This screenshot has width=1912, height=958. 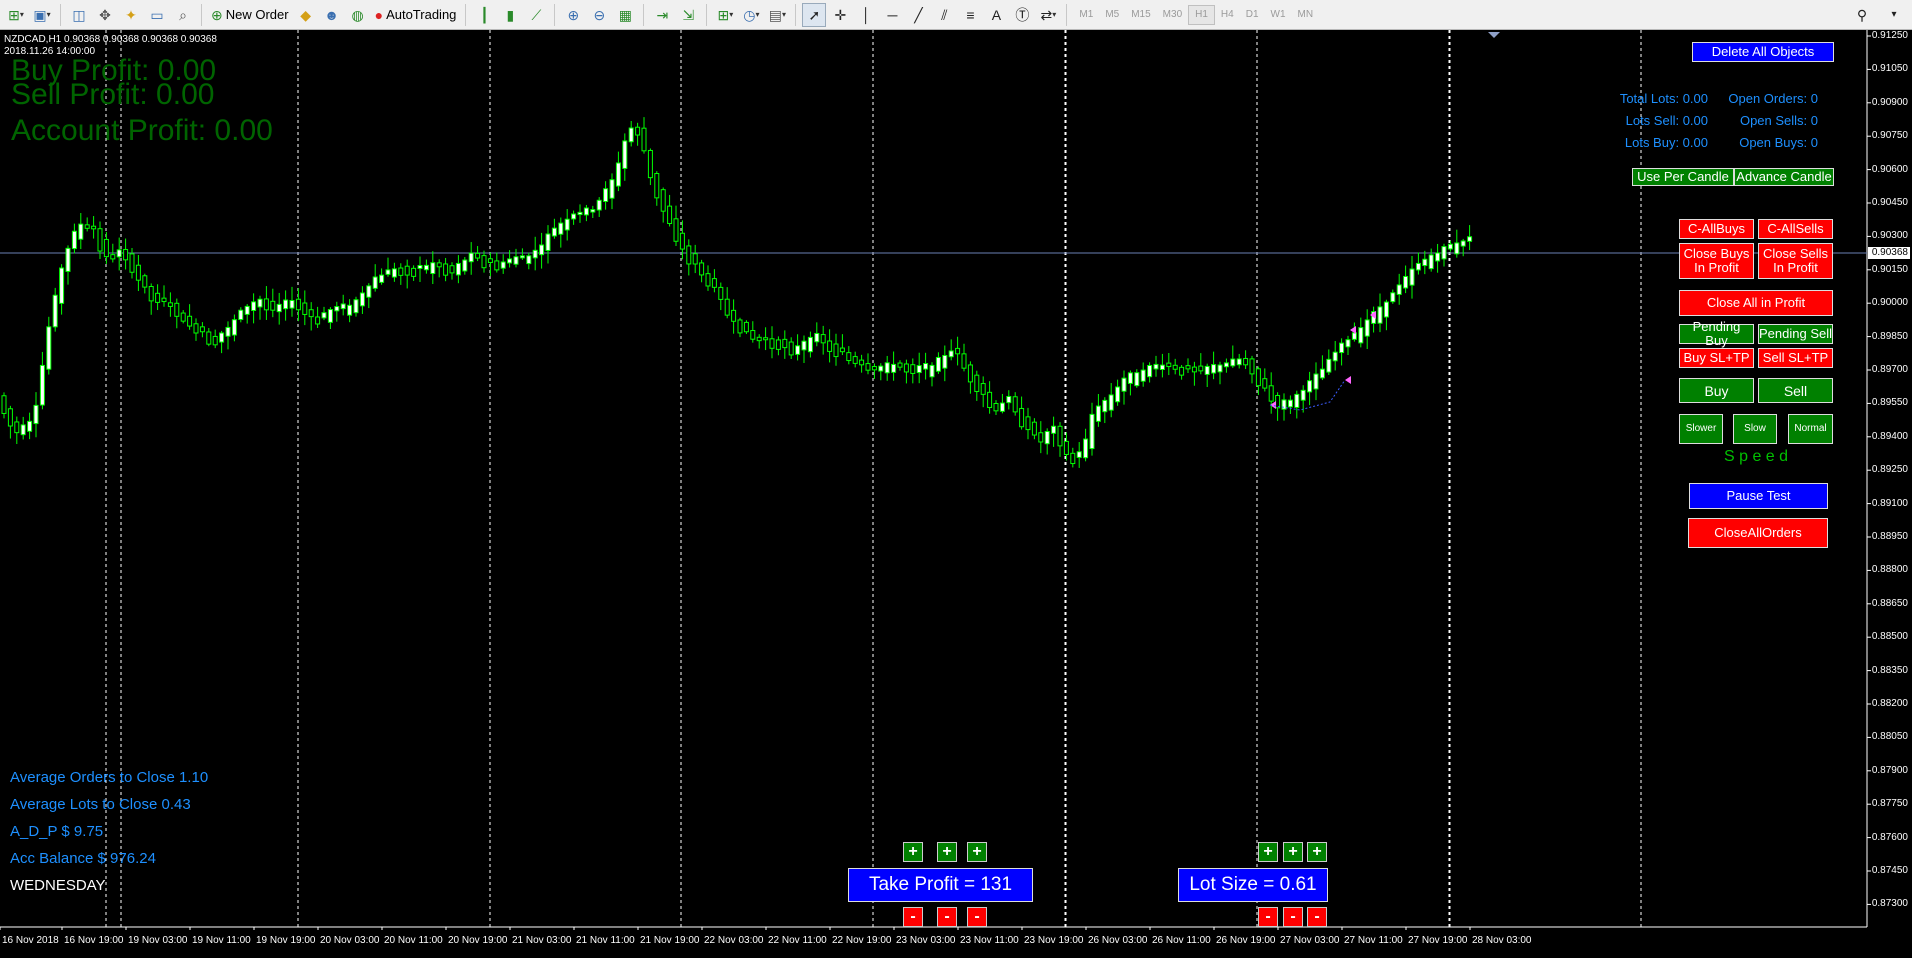 I want to click on sell-button: Sell, so click(x=1795, y=390).